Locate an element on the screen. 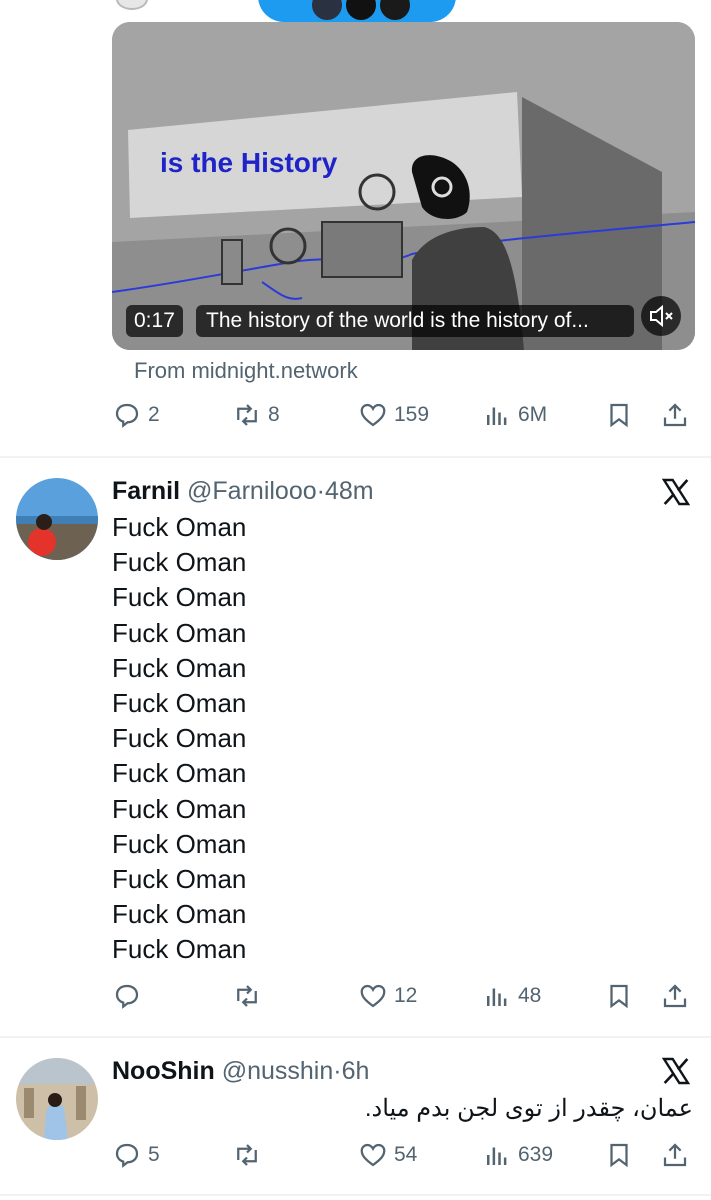 This screenshot has width=711, height=1200. reply-count: 5 is located at coordinates (154, 1154).